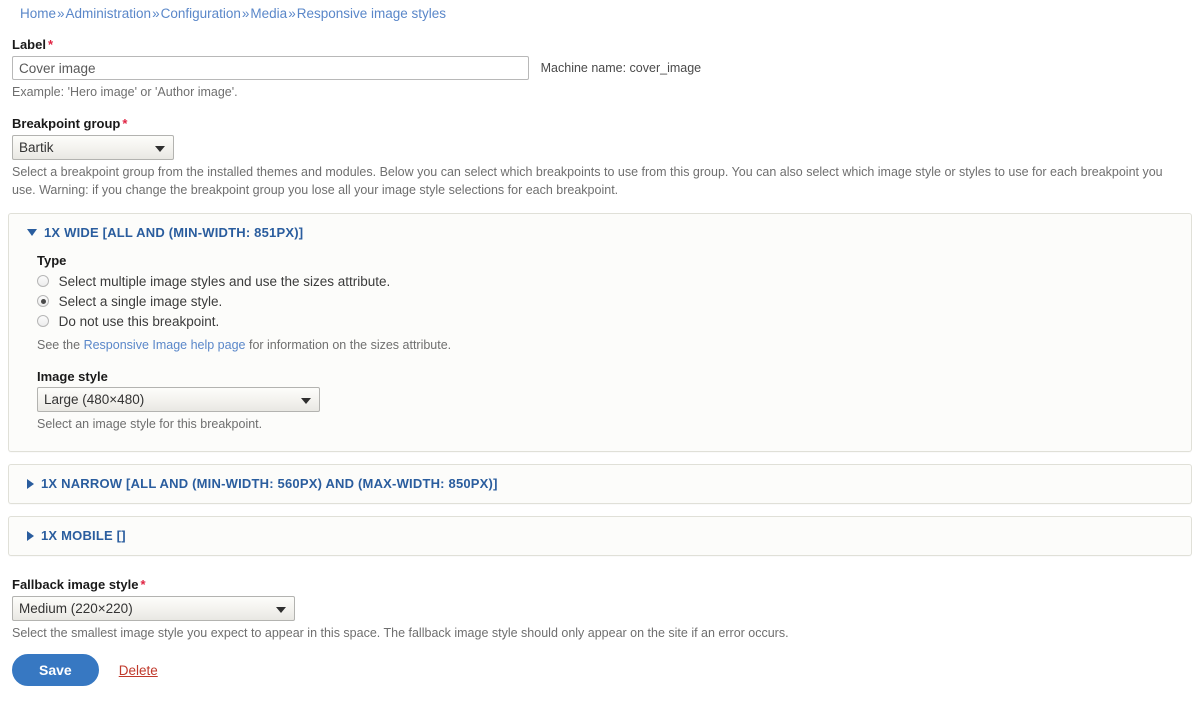 This screenshot has height=716, width=1200. I want to click on breakpoint-summary-wide-text: 1X WIDE [ALL AND (MIN-WIDTH: 851PX)], so click(174, 232).